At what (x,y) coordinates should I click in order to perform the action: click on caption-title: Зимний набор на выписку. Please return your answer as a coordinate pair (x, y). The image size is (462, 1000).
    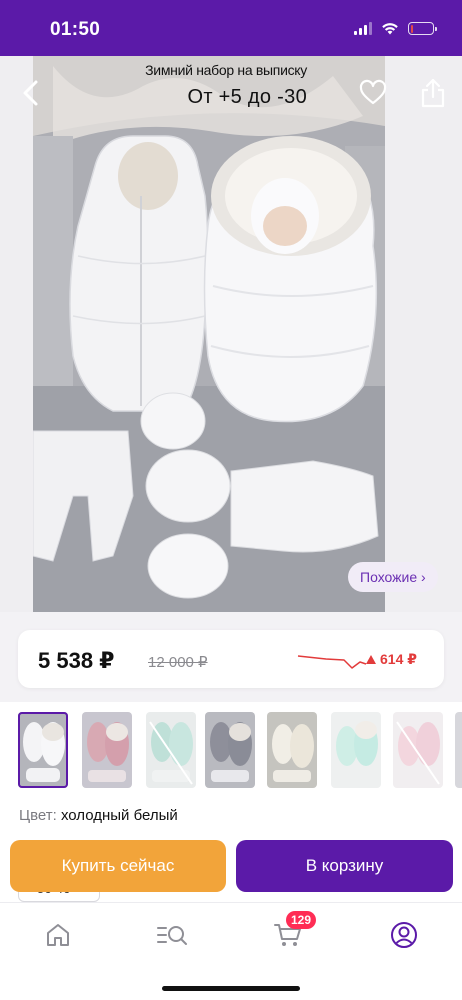
    Looking at the image, I should click on (226, 70).